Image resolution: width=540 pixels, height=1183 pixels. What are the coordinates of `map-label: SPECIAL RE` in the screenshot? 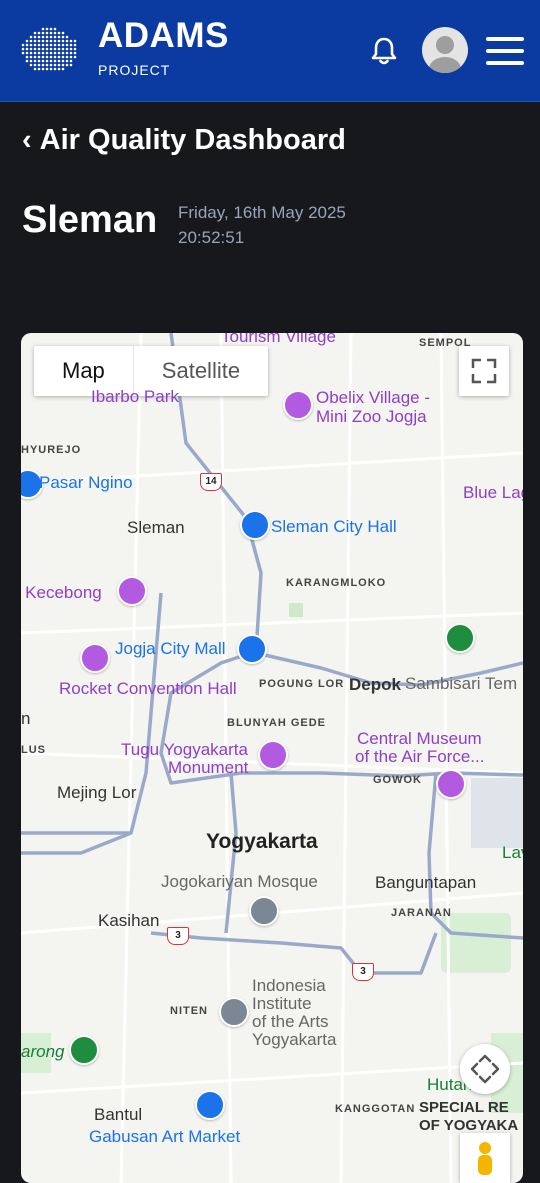 It's located at (464, 1107).